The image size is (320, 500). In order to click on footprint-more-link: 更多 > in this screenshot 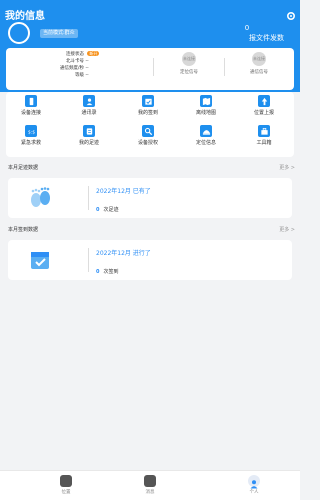, I will do `click(287, 167)`.